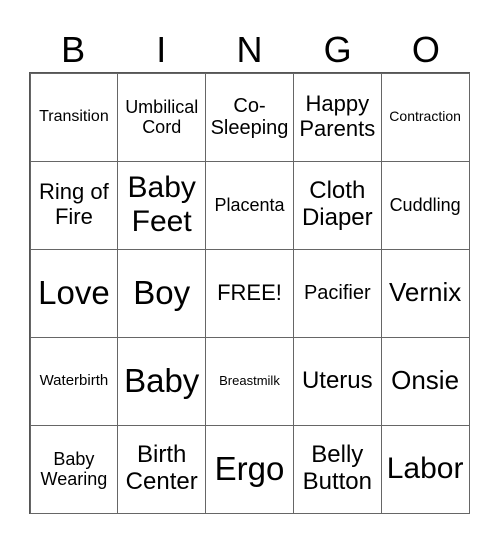 The width and height of the screenshot is (500, 544). Describe the element at coordinates (425, 49) in the screenshot. I see `header-letter-o: O` at that location.